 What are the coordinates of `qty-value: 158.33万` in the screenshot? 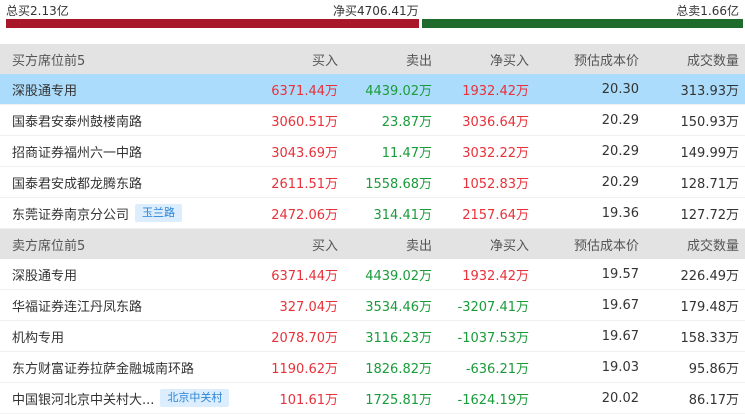 It's located at (710, 338).